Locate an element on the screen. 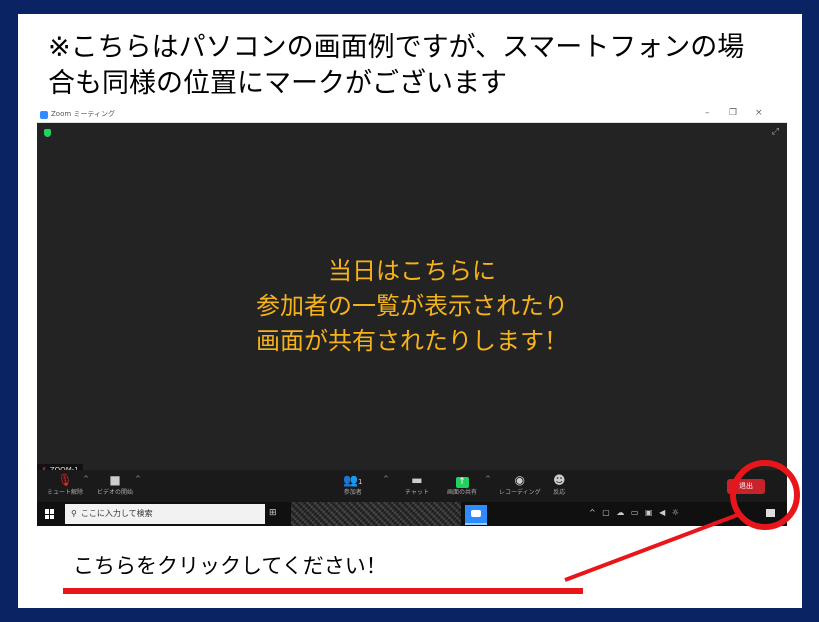  callout-text: こちらをクリックしてください！ is located at coordinates (230, 566).